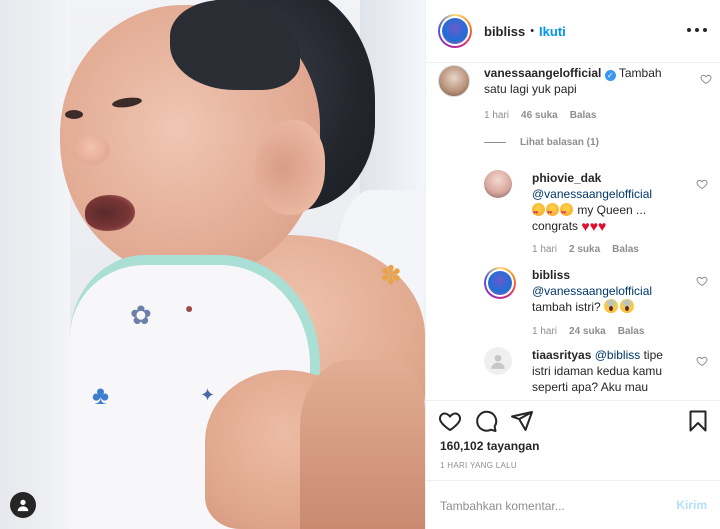 Image resolution: width=720 pixels, height=529 pixels. What do you see at coordinates (597, 371) in the screenshot?
I see `comment-text: istri idaman kedua kamu` at bounding box center [597, 371].